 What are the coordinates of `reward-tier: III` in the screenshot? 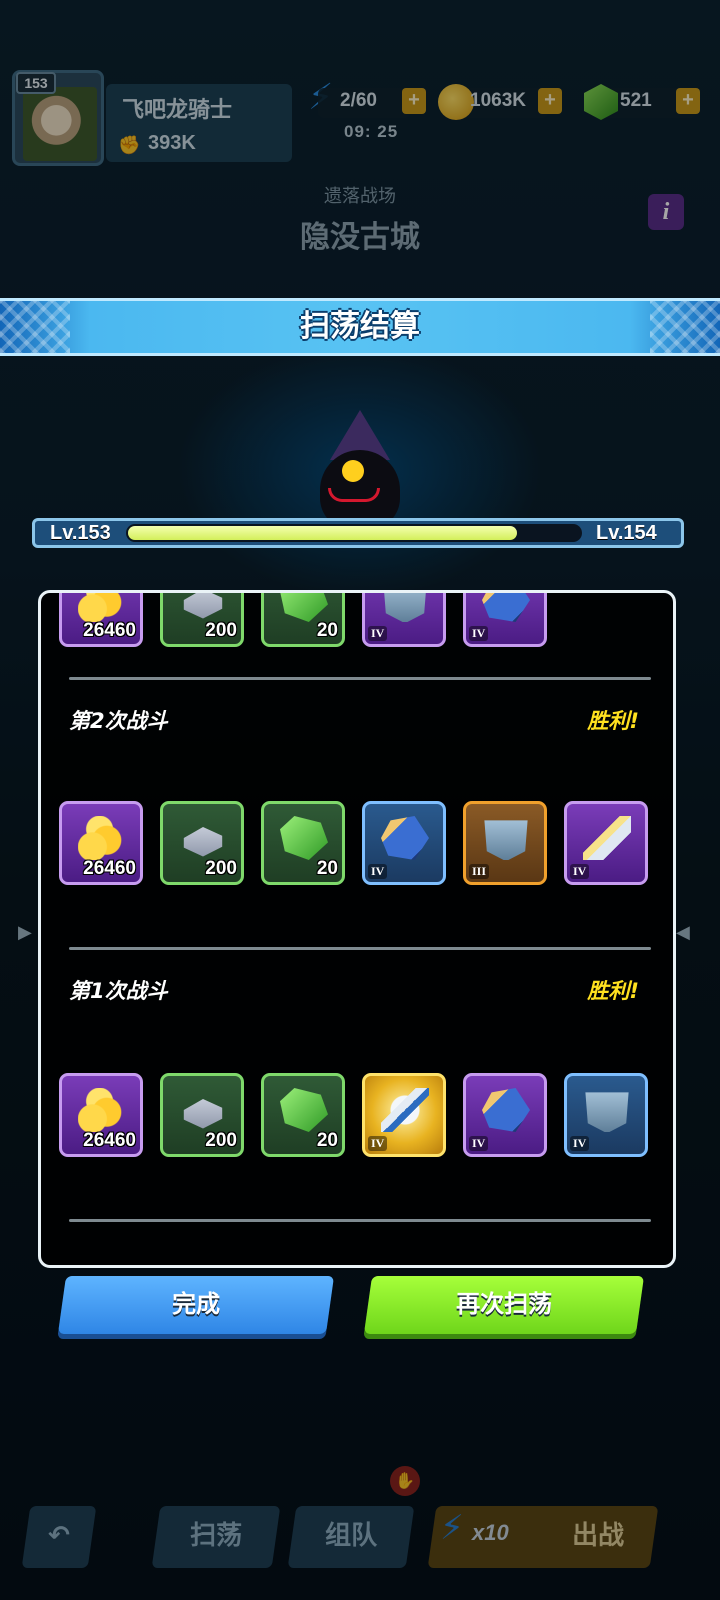 It's located at (479, 871).